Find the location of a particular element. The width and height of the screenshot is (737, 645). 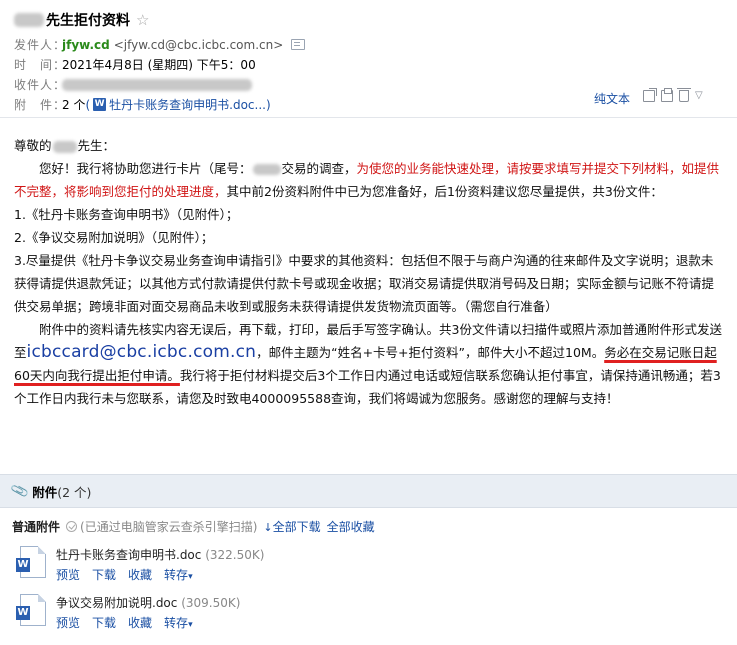

attachments-title: 附件 is located at coordinates (45, 492).